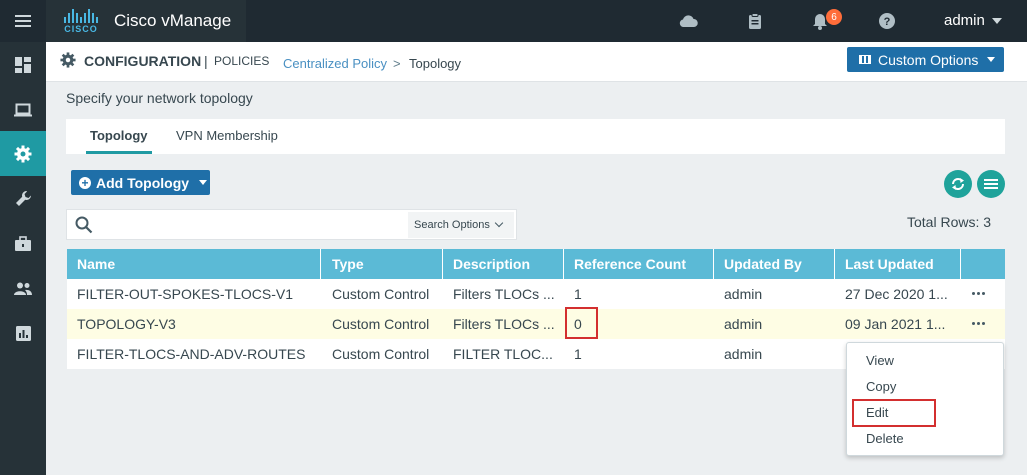  I want to click on menu-icon, so click(23, 21).